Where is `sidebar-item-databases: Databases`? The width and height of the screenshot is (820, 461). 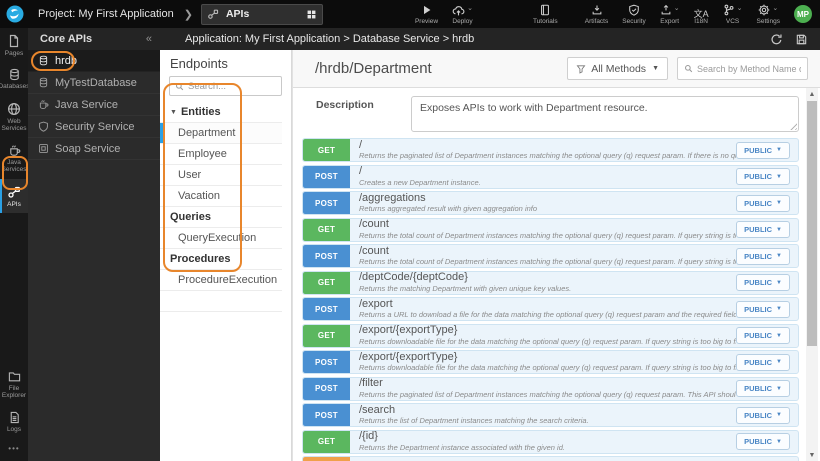 sidebar-item-databases: Databases is located at coordinates (15, 78).